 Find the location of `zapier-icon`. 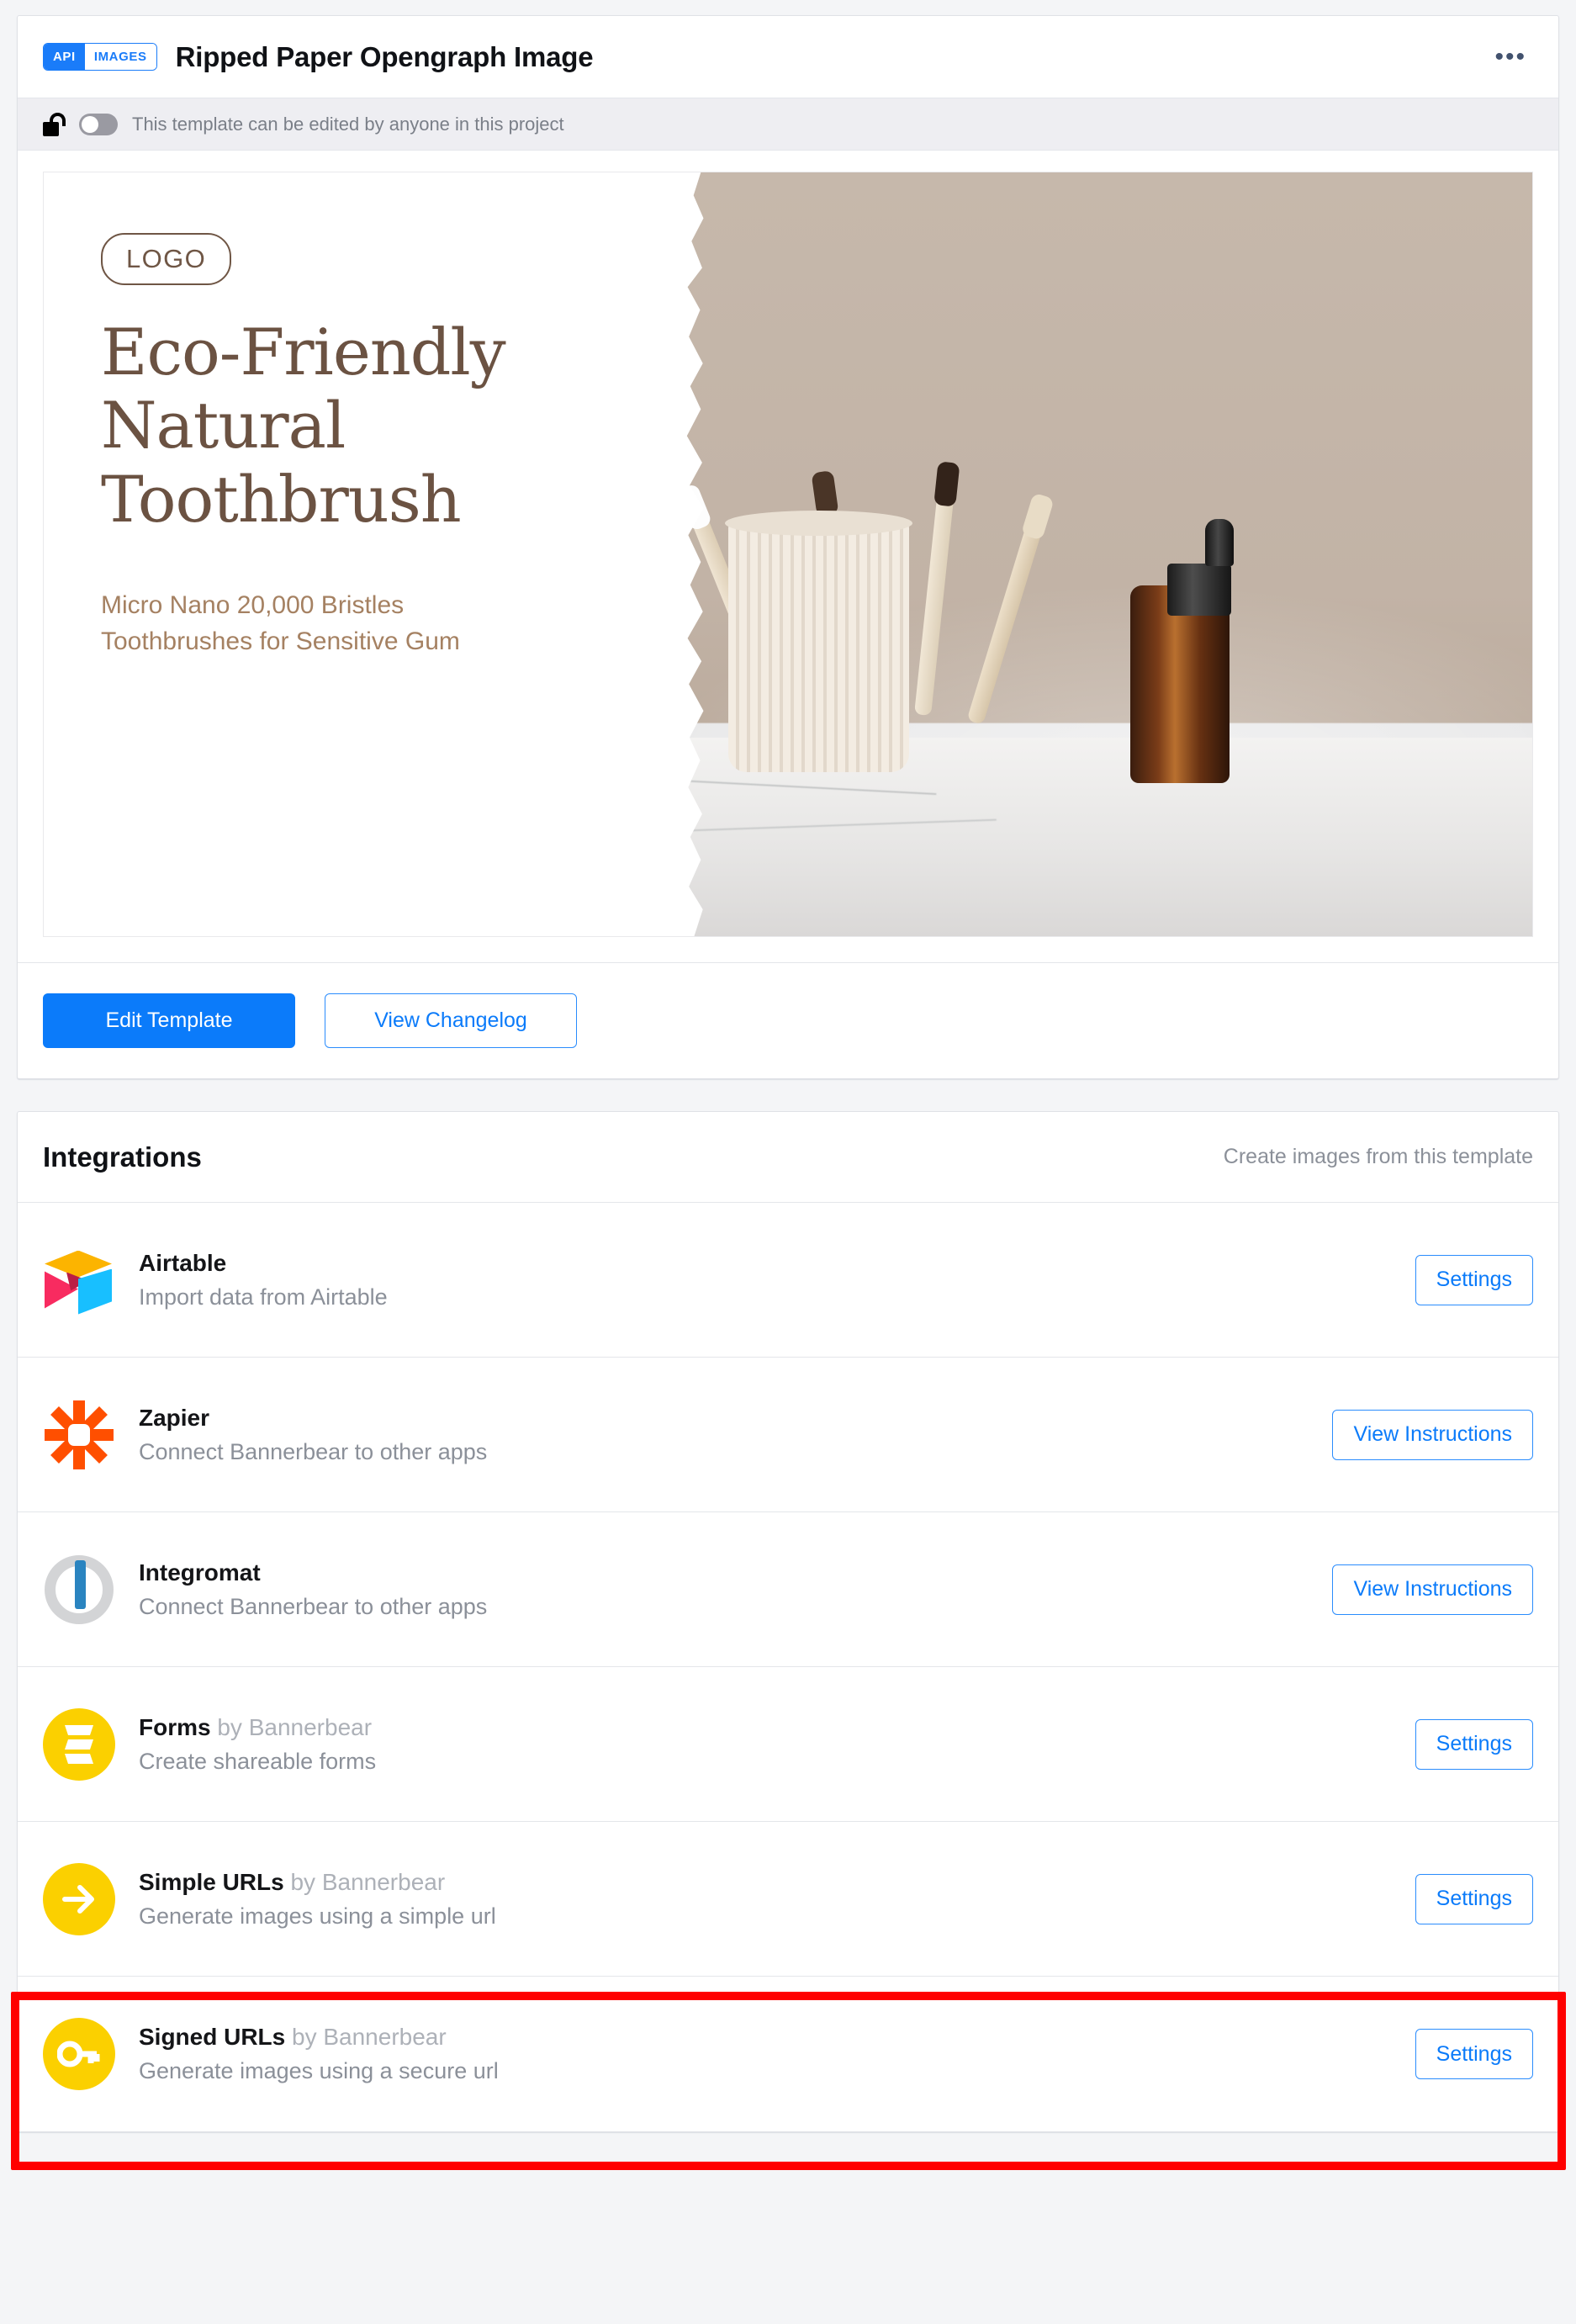

zapier-icon is located at coordinates (79, 1435).